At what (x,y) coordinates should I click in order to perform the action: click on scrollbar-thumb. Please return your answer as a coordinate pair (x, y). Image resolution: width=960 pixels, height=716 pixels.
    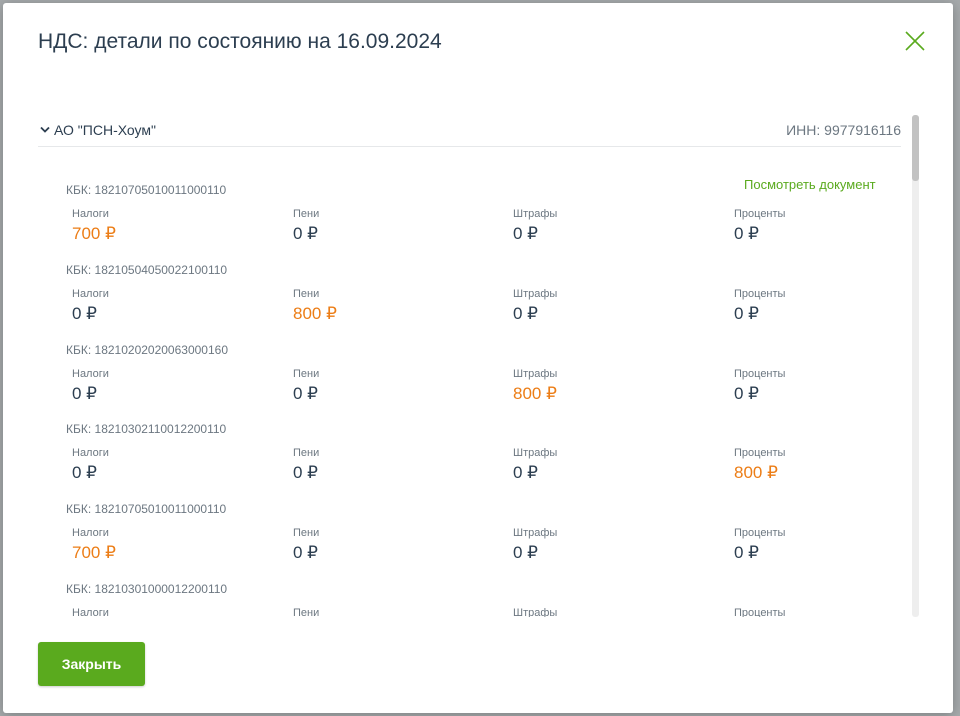
    Looking at the image, I should click on (915, 148).